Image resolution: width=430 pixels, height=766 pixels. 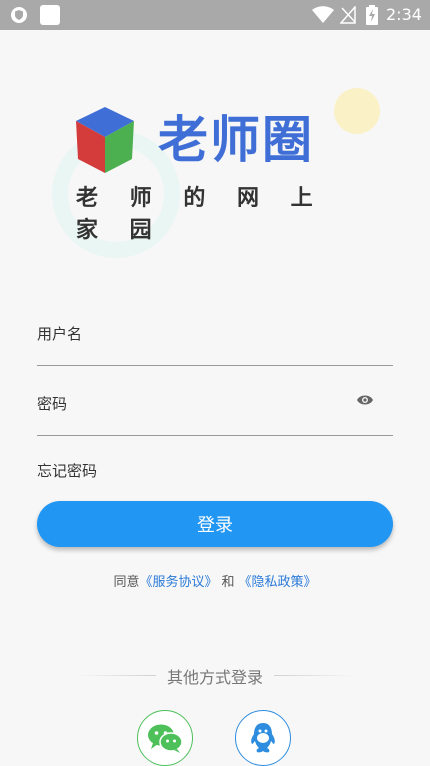 What do you see at coordinates (215, 435) in the screenshot?
I see `password-underline` at bounding box center [215, 435].